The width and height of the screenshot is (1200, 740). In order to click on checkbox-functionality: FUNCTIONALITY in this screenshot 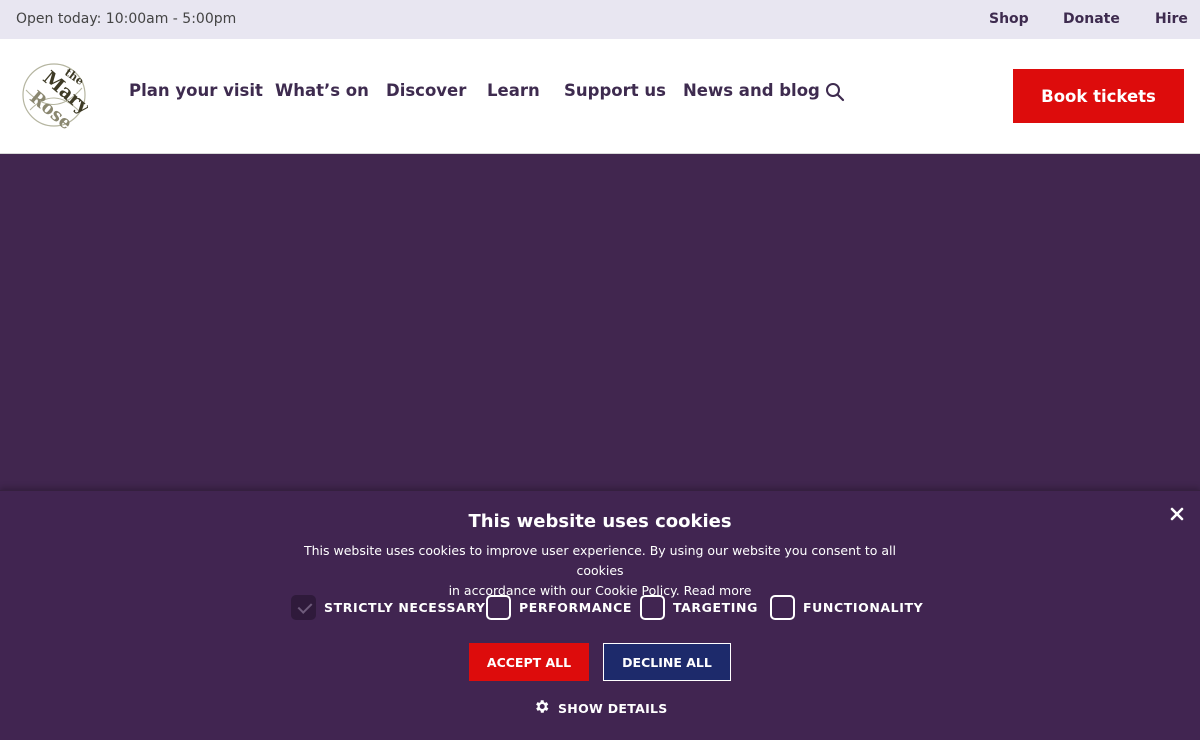, I will do `click(846, 607)`.